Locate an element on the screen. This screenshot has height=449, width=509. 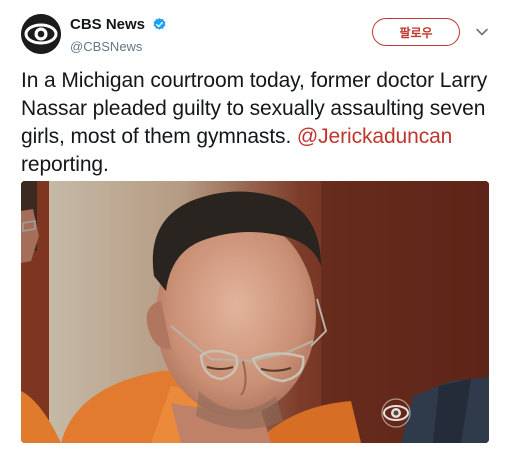
mention-link: @Jerickaduncan is located at coordinates (374, 136).